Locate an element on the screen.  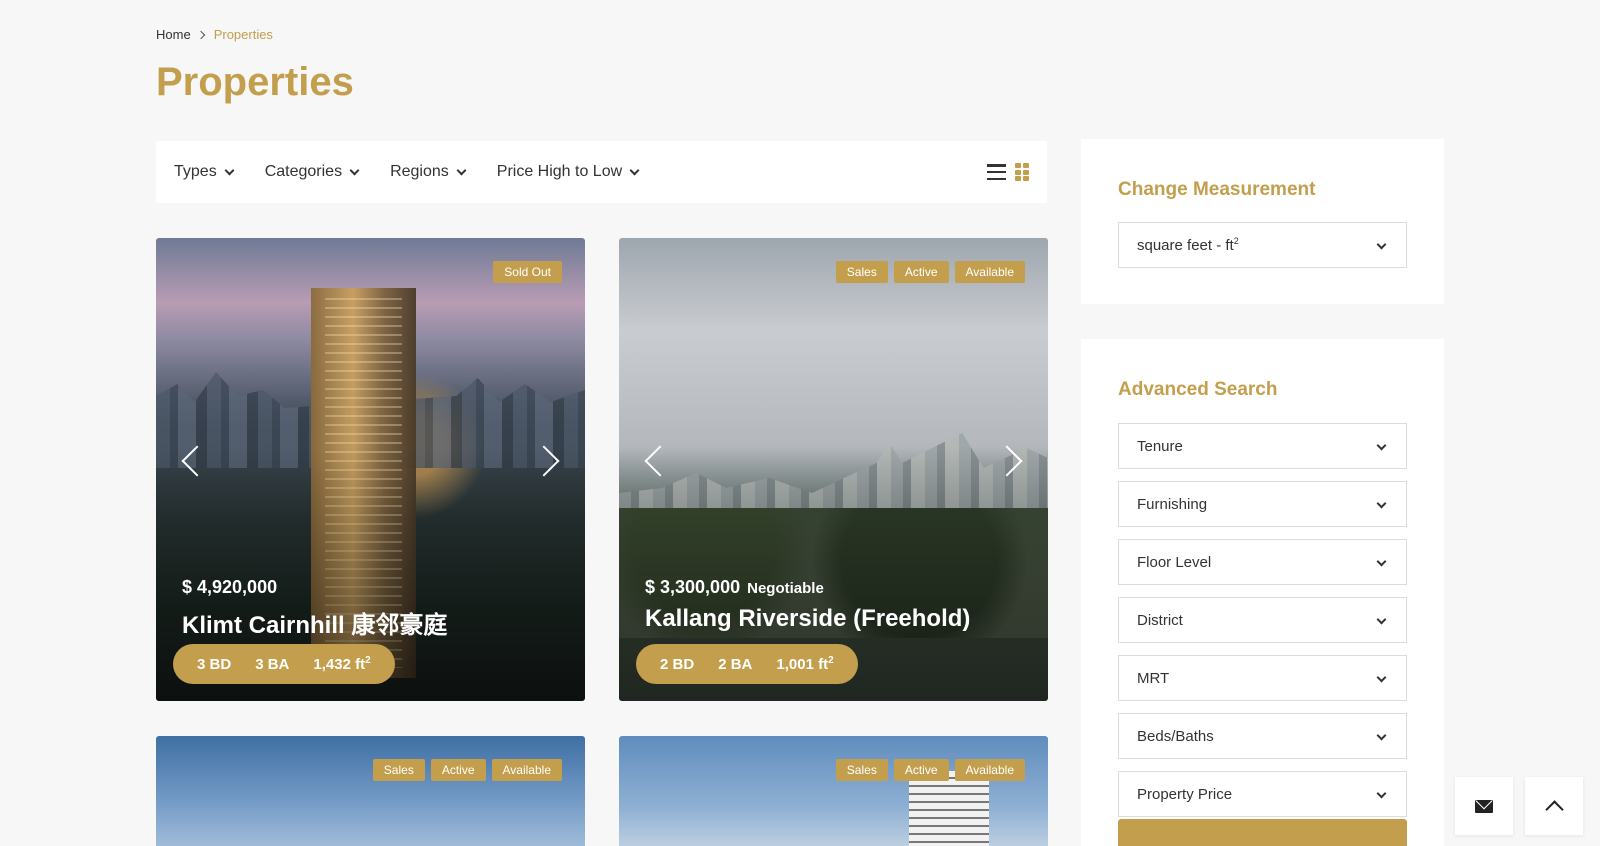
categories-filter-label: Categories is located at coordinates (303, 171).